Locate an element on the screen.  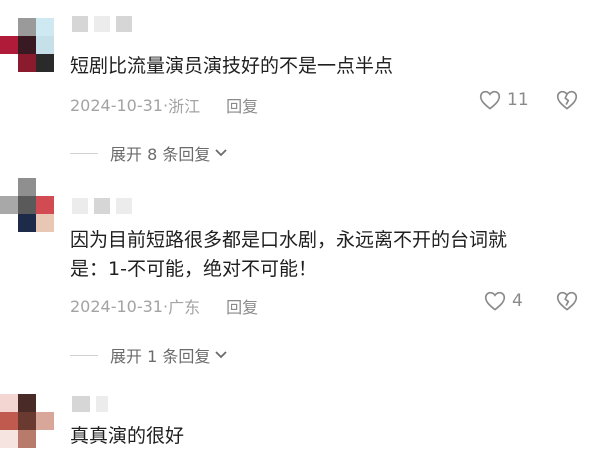
comment-text-line: 是：1-不可能，绝对不可能！ is located at coordinates (193, 269).